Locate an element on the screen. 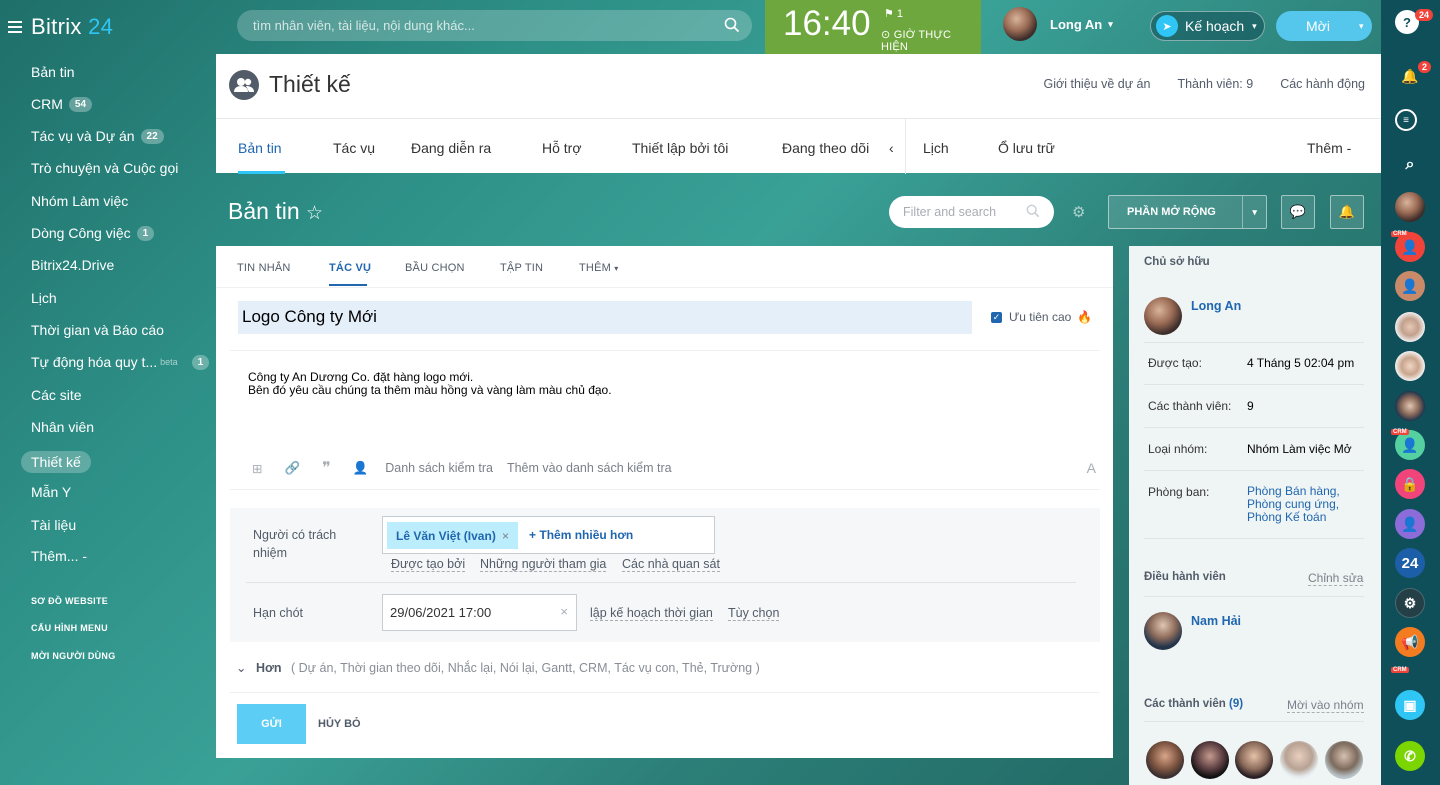  sidebar-item: Bitrix24.Drive is located at coordinates (72, 265).